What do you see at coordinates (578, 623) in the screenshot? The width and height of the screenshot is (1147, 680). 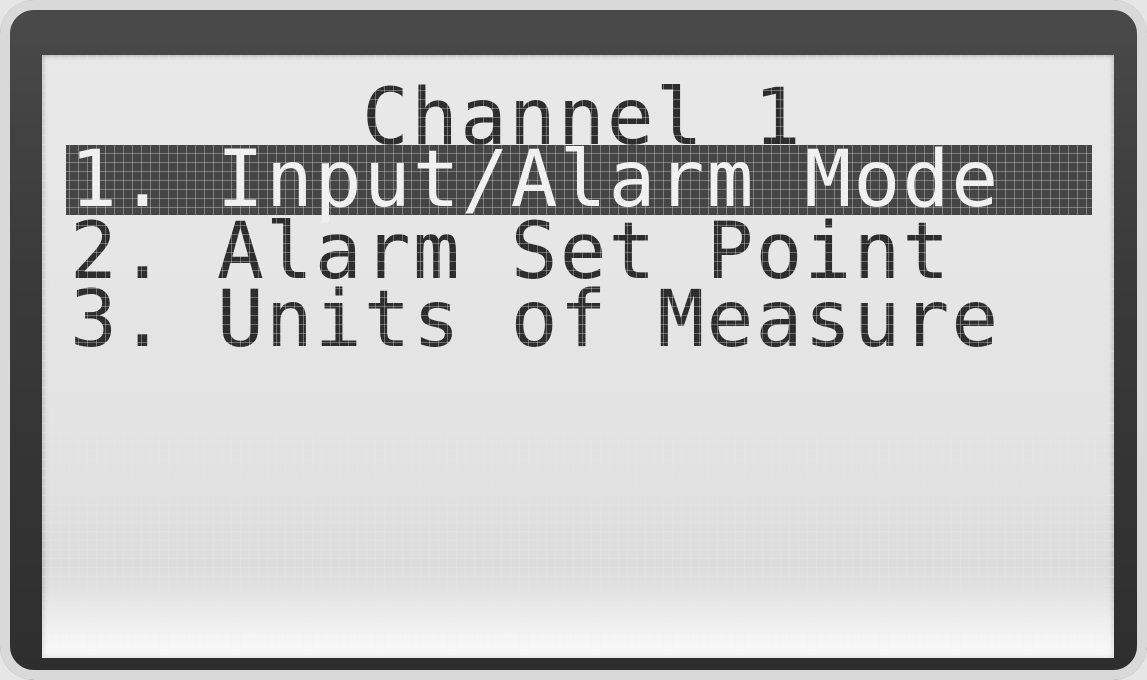 I see `screen-glare` at bounding box center [578, 623].